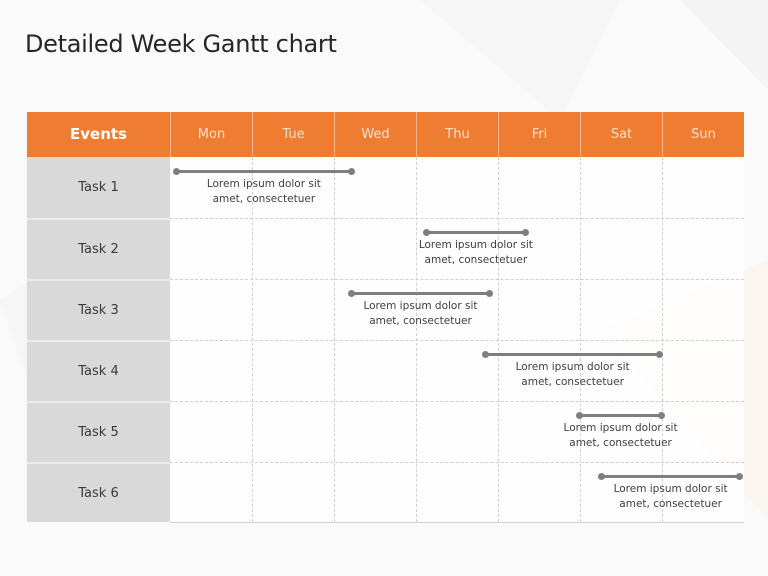 Image resolution: width=768 pixels, height=576 pixels. What do you see at coordinates (457, 134) in the screenshot?
I see `header-day-thu: Thu` at bounding box center [457, 134].